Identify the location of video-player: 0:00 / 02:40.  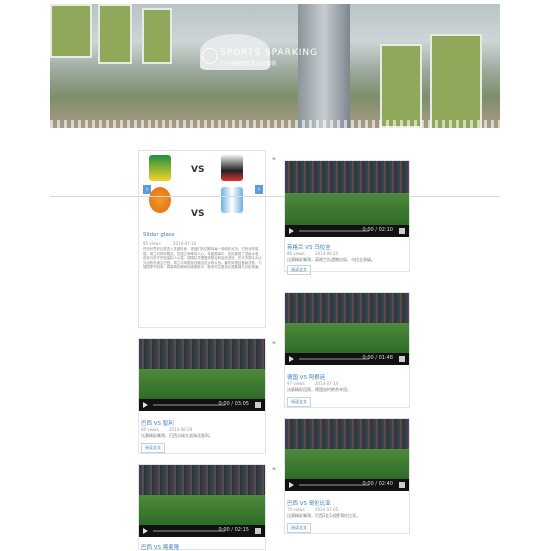
(347, 455).